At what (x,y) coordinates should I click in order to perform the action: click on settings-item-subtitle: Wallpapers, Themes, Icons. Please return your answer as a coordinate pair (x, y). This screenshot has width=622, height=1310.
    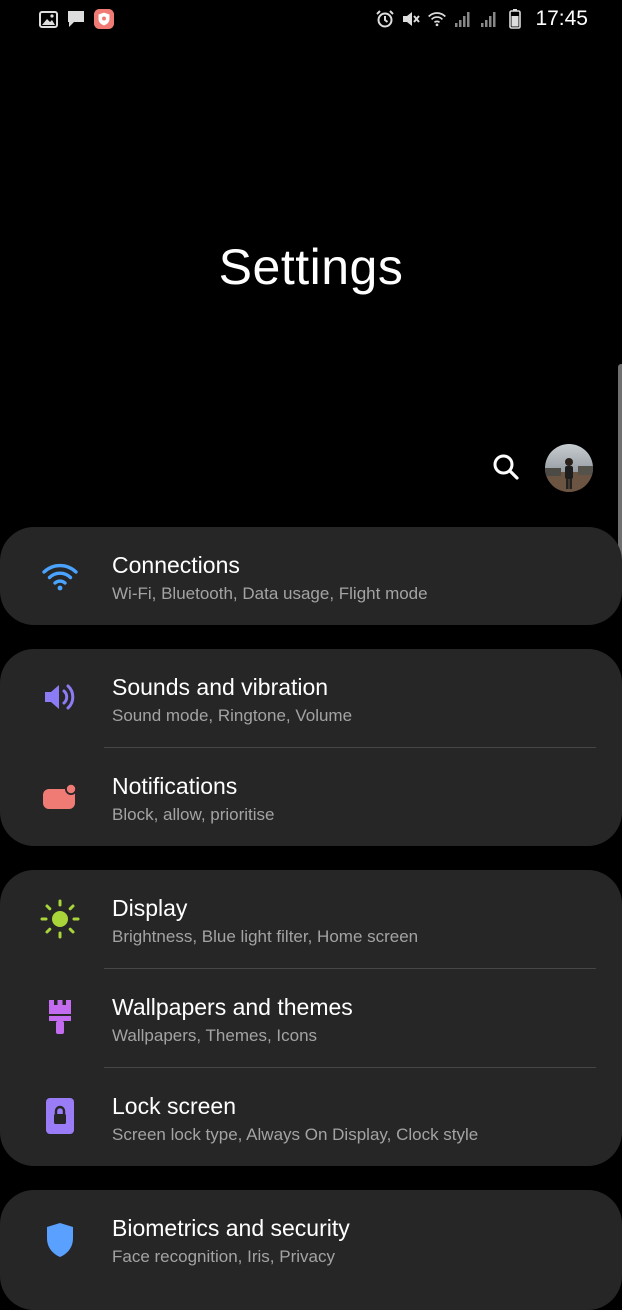
    Looking at the image, I should click on (215, 1035).